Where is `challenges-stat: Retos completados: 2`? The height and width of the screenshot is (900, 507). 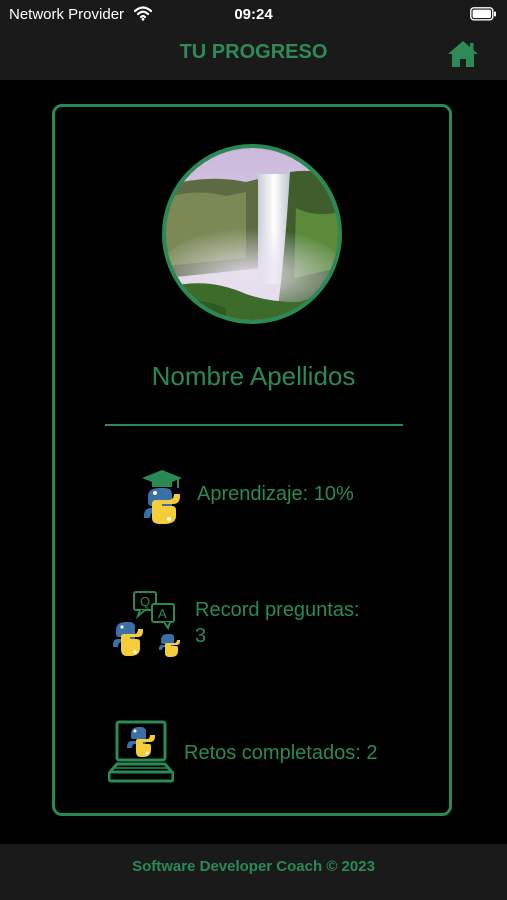
challenges-stat: Retos completados: 2 is located at coordinates (281, 753).